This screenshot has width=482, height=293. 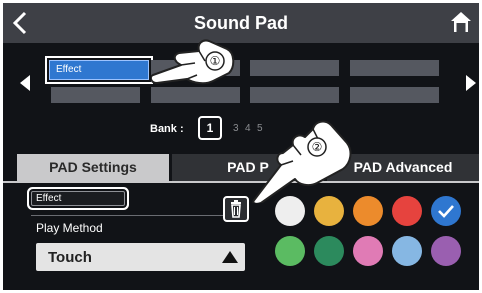 I want to click on home-icon, so click(x=461, y=22).